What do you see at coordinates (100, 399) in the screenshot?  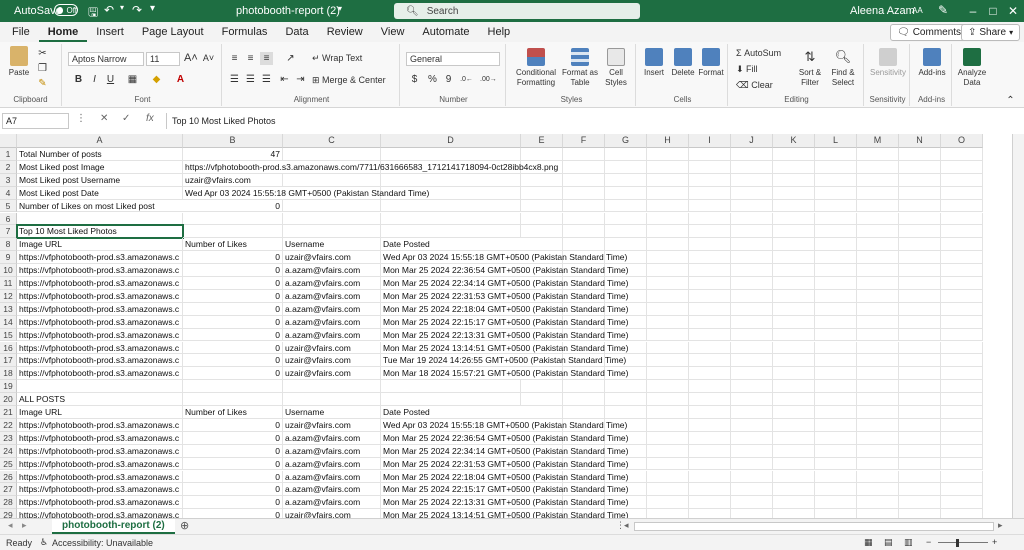 I see `cell-a20: ALL POSTS` at bounding box center [100, 399].